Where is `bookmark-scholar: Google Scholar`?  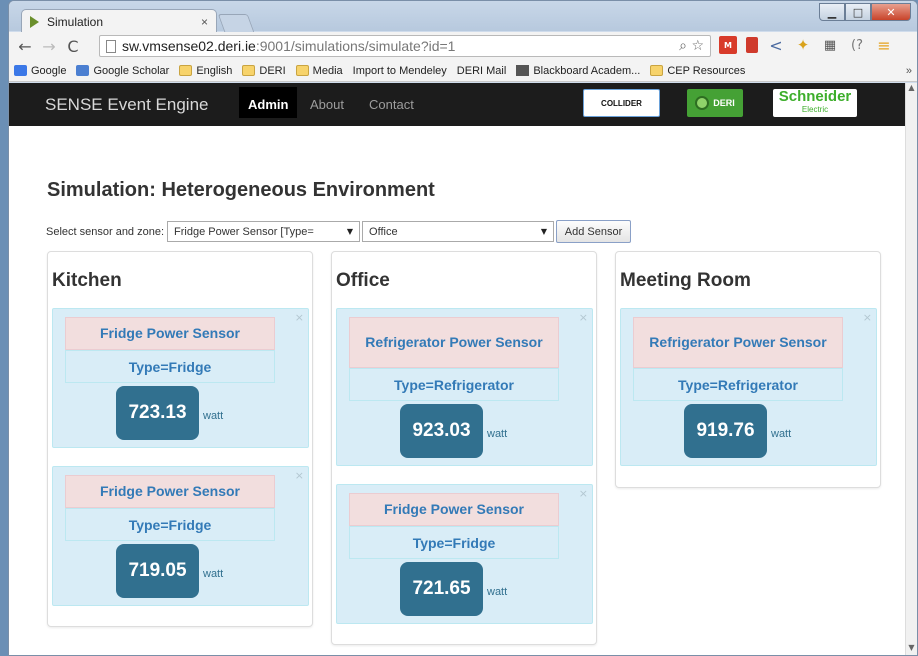
bookmark-scholar: Google Scholar is located at coordinates (122, 71).